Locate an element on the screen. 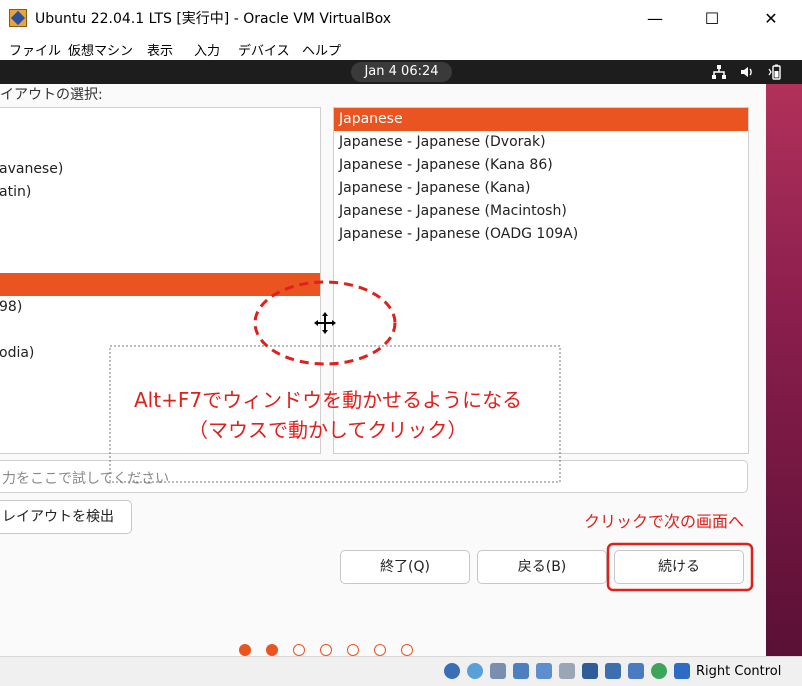  cpu-virtualization-icon is located at coordinates (636, 671).